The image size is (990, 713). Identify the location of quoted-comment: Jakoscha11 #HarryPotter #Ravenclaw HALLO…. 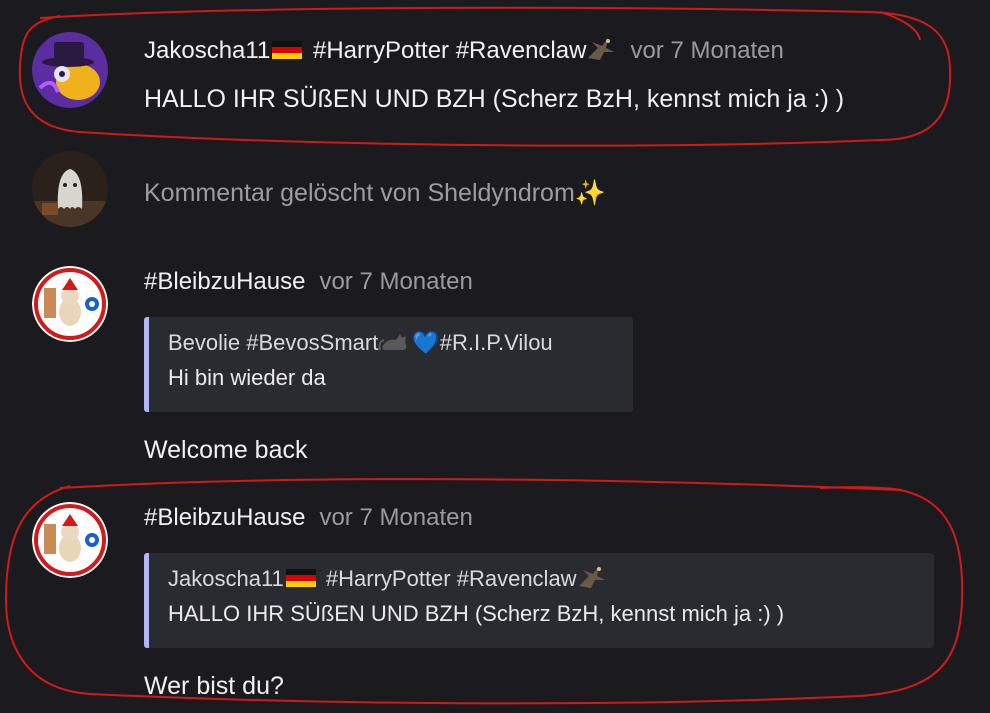
(539, 600).